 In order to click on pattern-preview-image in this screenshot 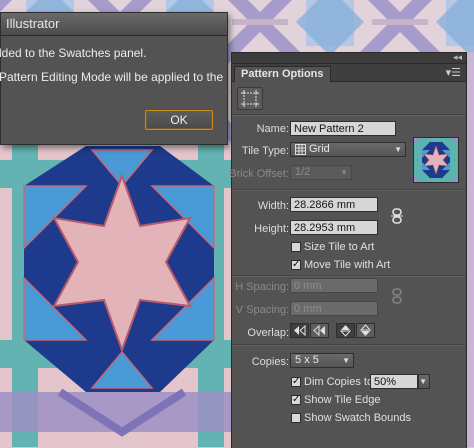, I will do `click(436, 160)`.